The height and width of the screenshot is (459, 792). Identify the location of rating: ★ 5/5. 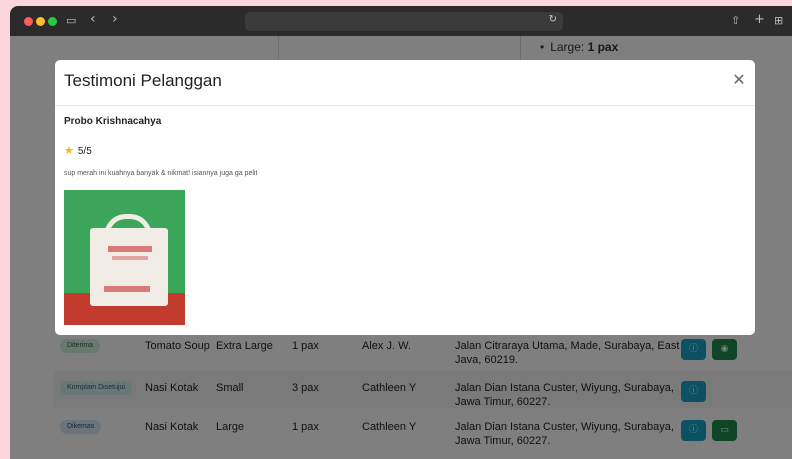
(78, 150).